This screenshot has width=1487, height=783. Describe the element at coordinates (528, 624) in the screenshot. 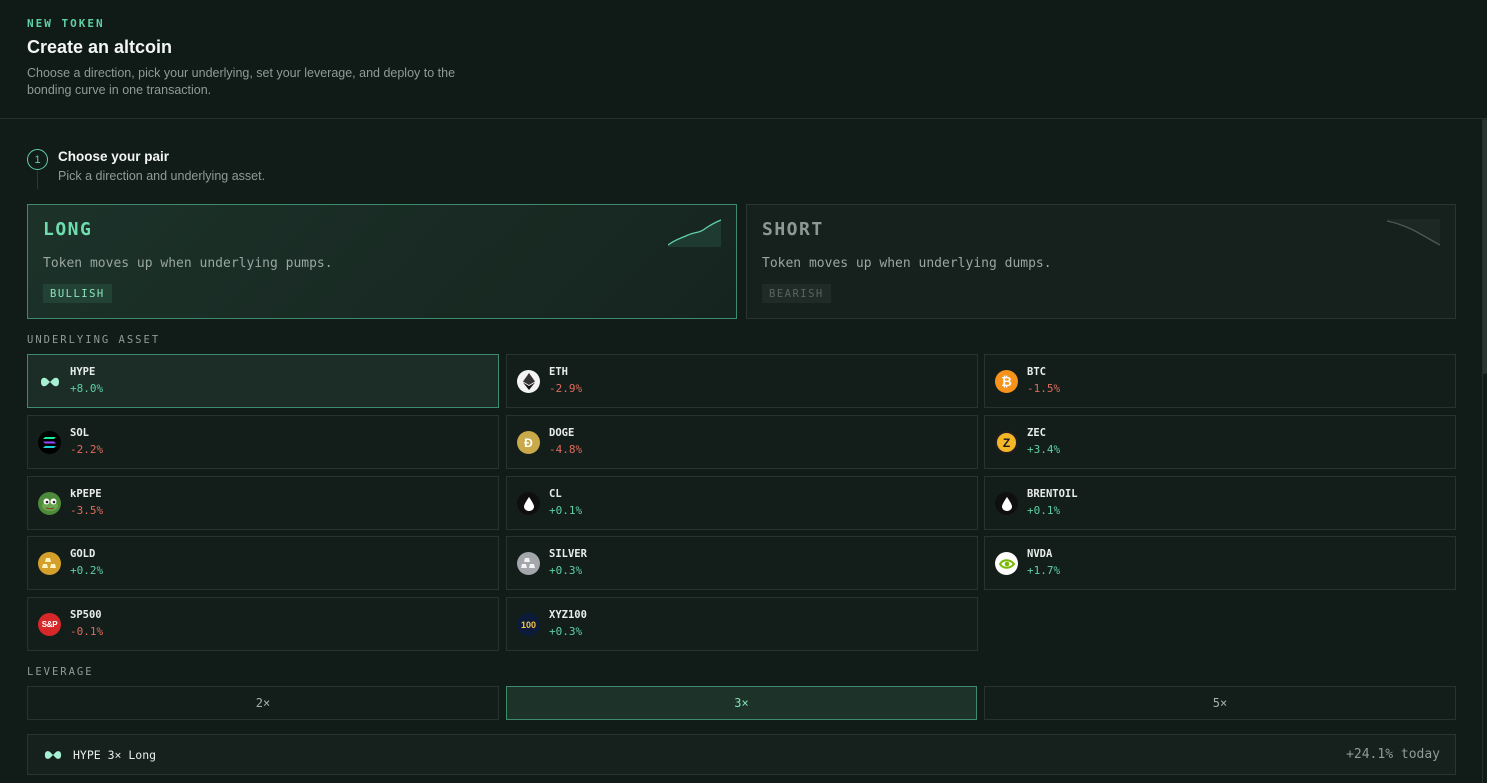

I see `xyz100-icon: 100` at that location.